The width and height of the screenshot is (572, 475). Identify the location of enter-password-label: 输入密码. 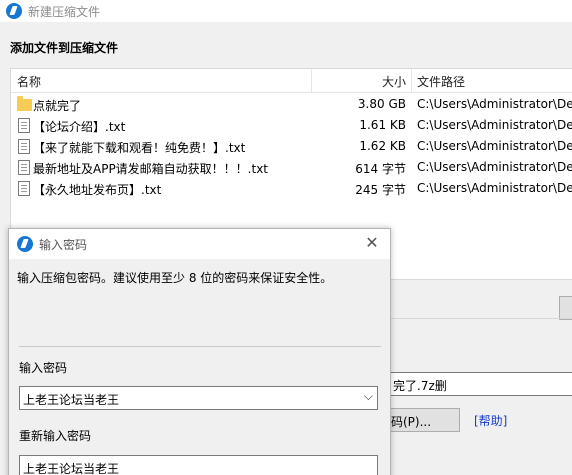
(43, 368).